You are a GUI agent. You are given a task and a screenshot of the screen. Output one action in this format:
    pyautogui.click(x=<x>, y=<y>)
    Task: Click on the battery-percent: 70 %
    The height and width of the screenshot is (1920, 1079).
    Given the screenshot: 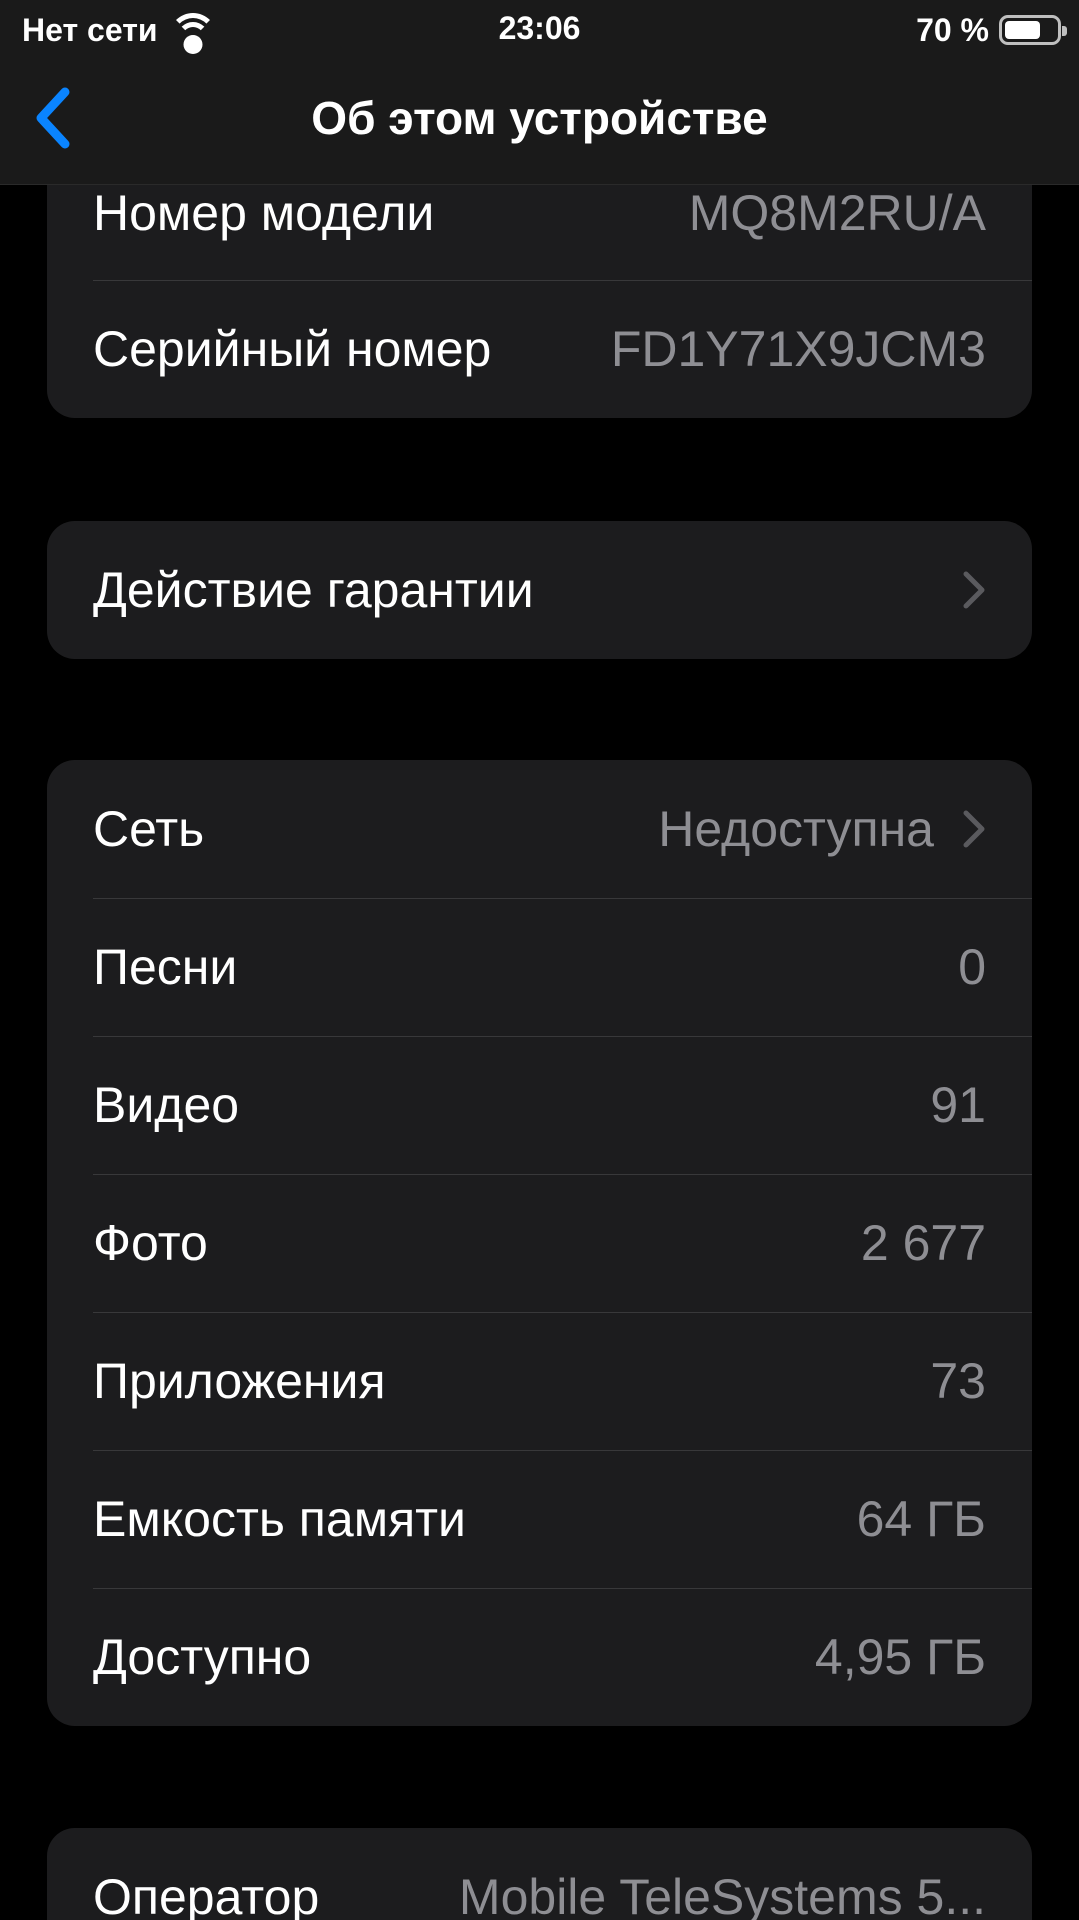 What is the action you would take?
    pyautogui.click(x=952, y=29)
    